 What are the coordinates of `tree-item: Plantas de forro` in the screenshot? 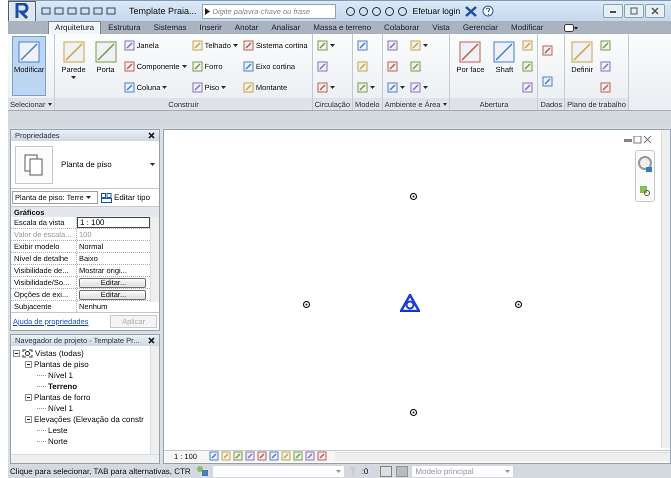 It's located at (62, 397).